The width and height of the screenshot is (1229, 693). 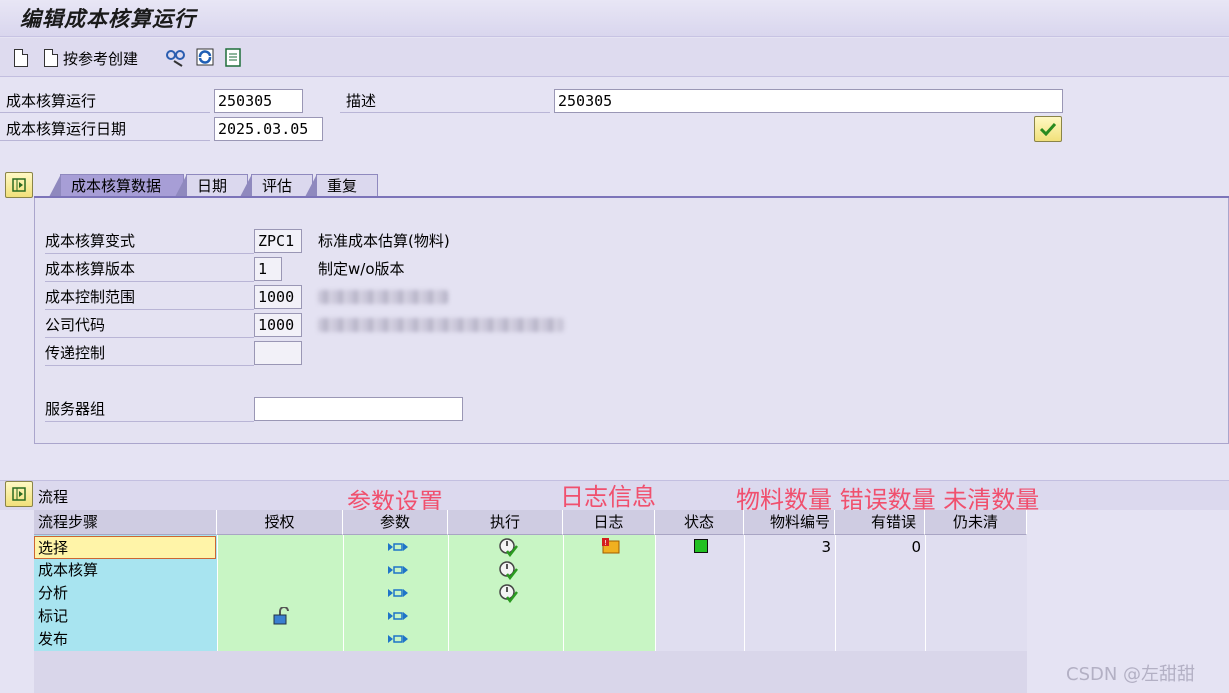 I want to click on blurred-company-text, so click(x=441, y=325).